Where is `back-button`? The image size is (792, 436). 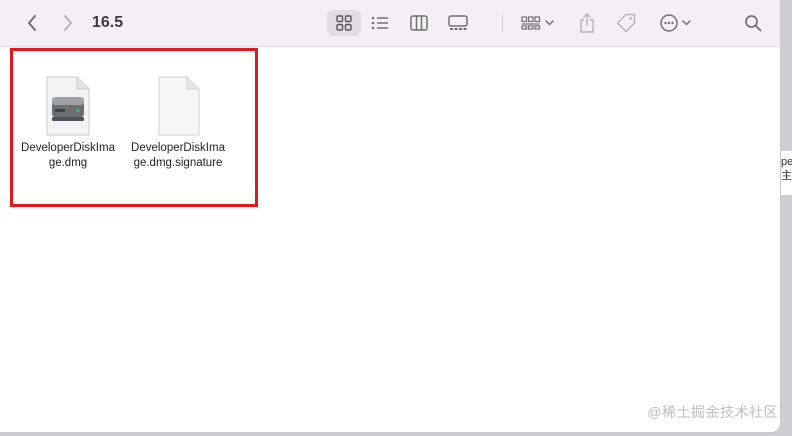
back-button is located at coordinates (32, 23).